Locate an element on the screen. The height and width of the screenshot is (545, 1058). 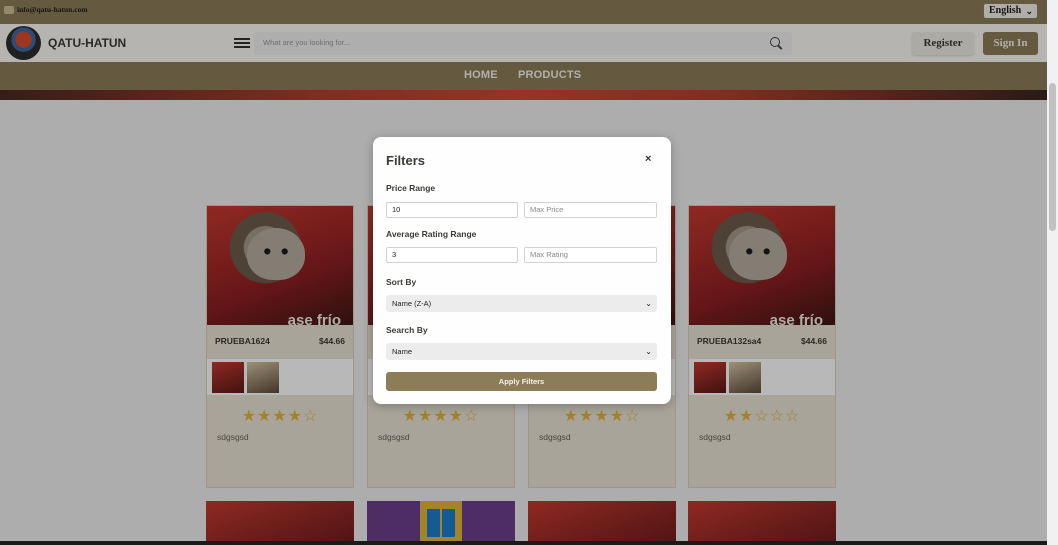
min-price-input: 10 is located at coordinates (452, 210).